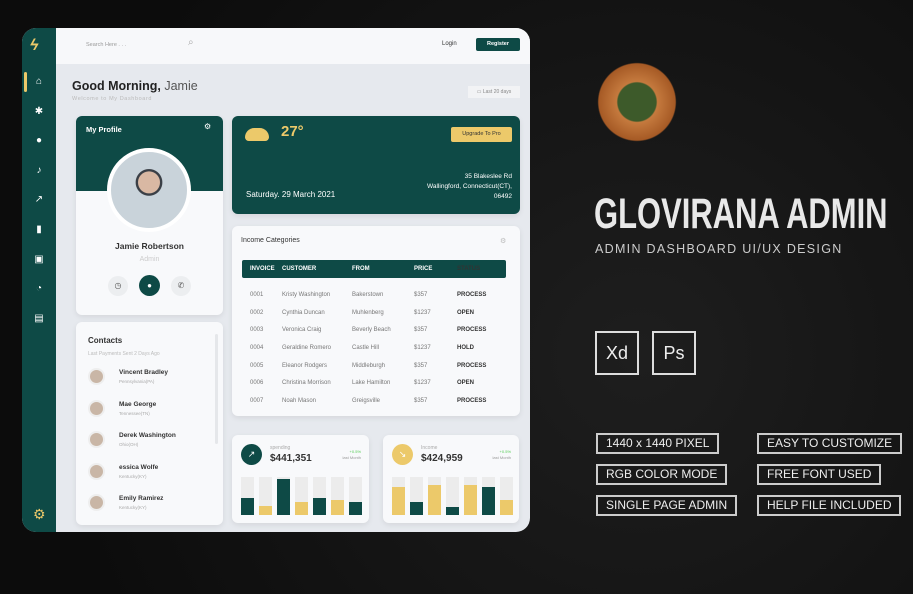 The image size is (913, 594). I want to click on table-row: 0007 Noah Mason Greigsville $357 PROCESS, so click(374, 401).